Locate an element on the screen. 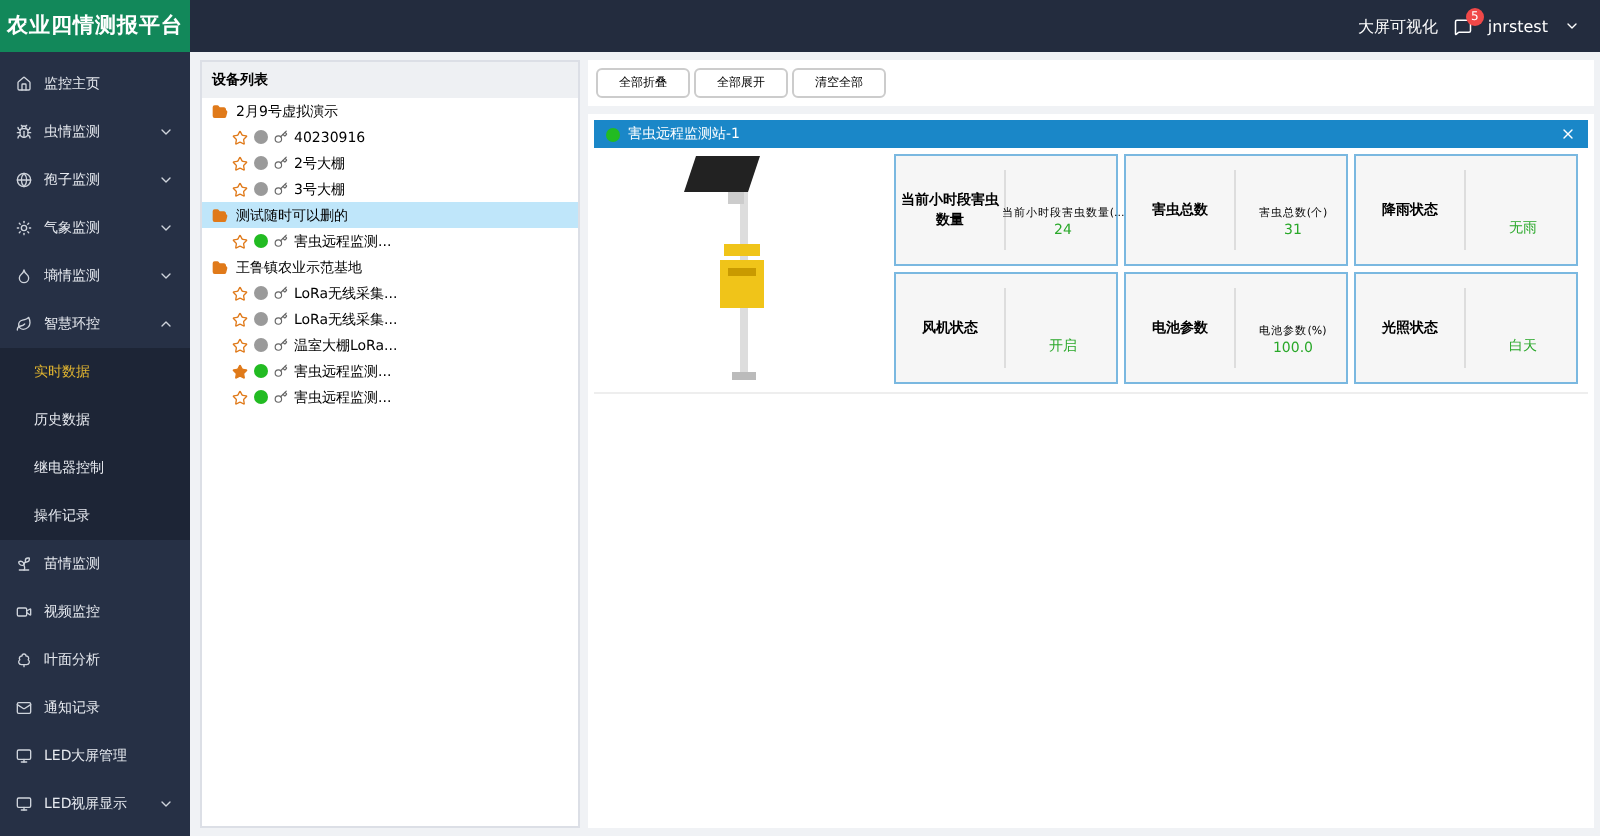  message-icon is located at coordinates (1462, 26).